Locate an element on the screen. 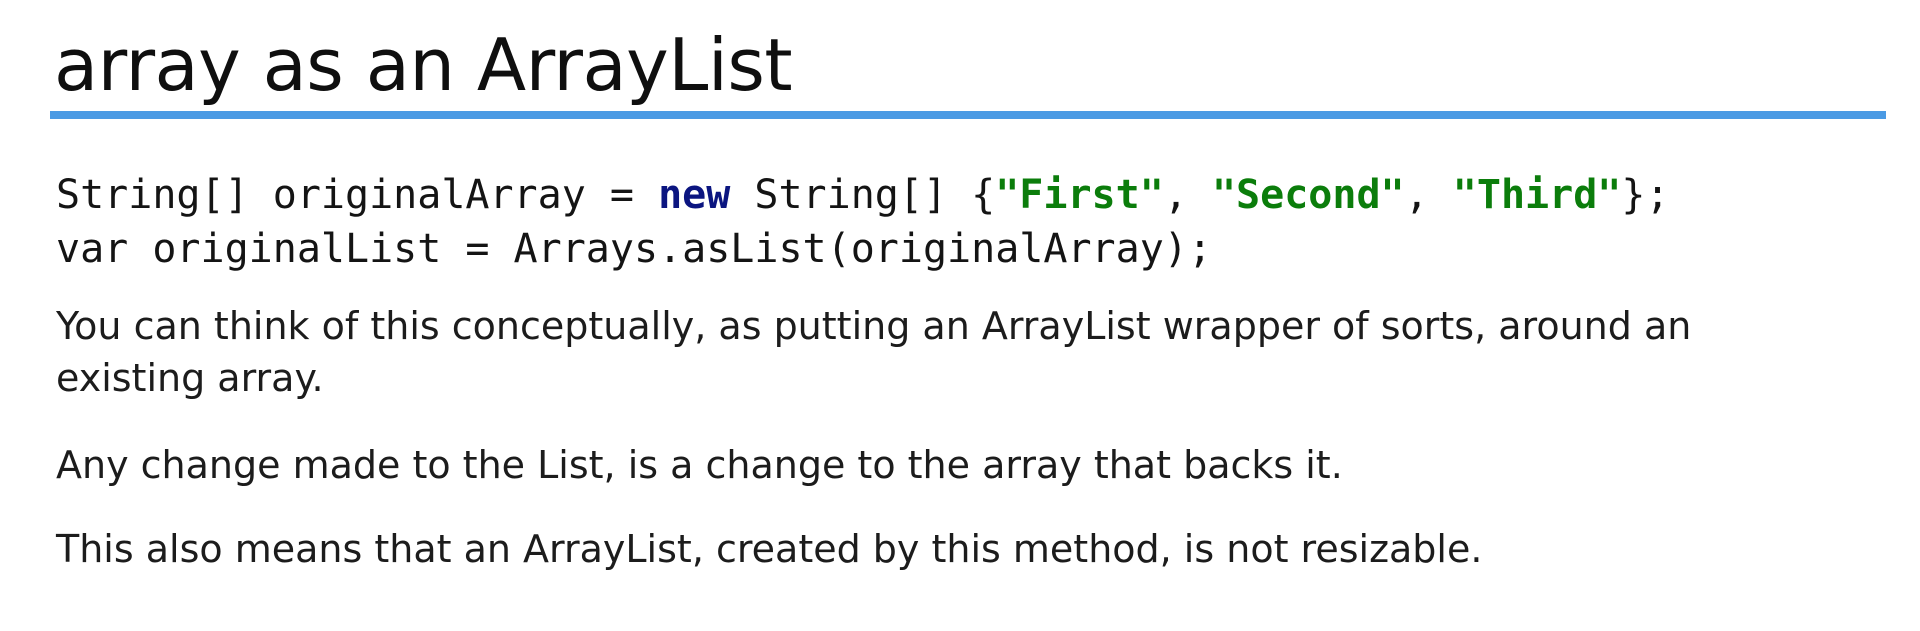 This screenshot has height=631, width=1920. title-underline is located at coordinates (968, 115).